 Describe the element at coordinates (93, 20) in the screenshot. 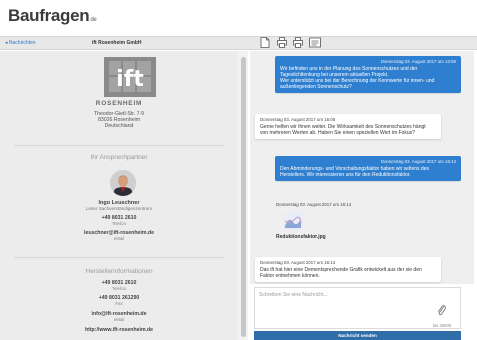

I see `logo-suffix: de` at that location.